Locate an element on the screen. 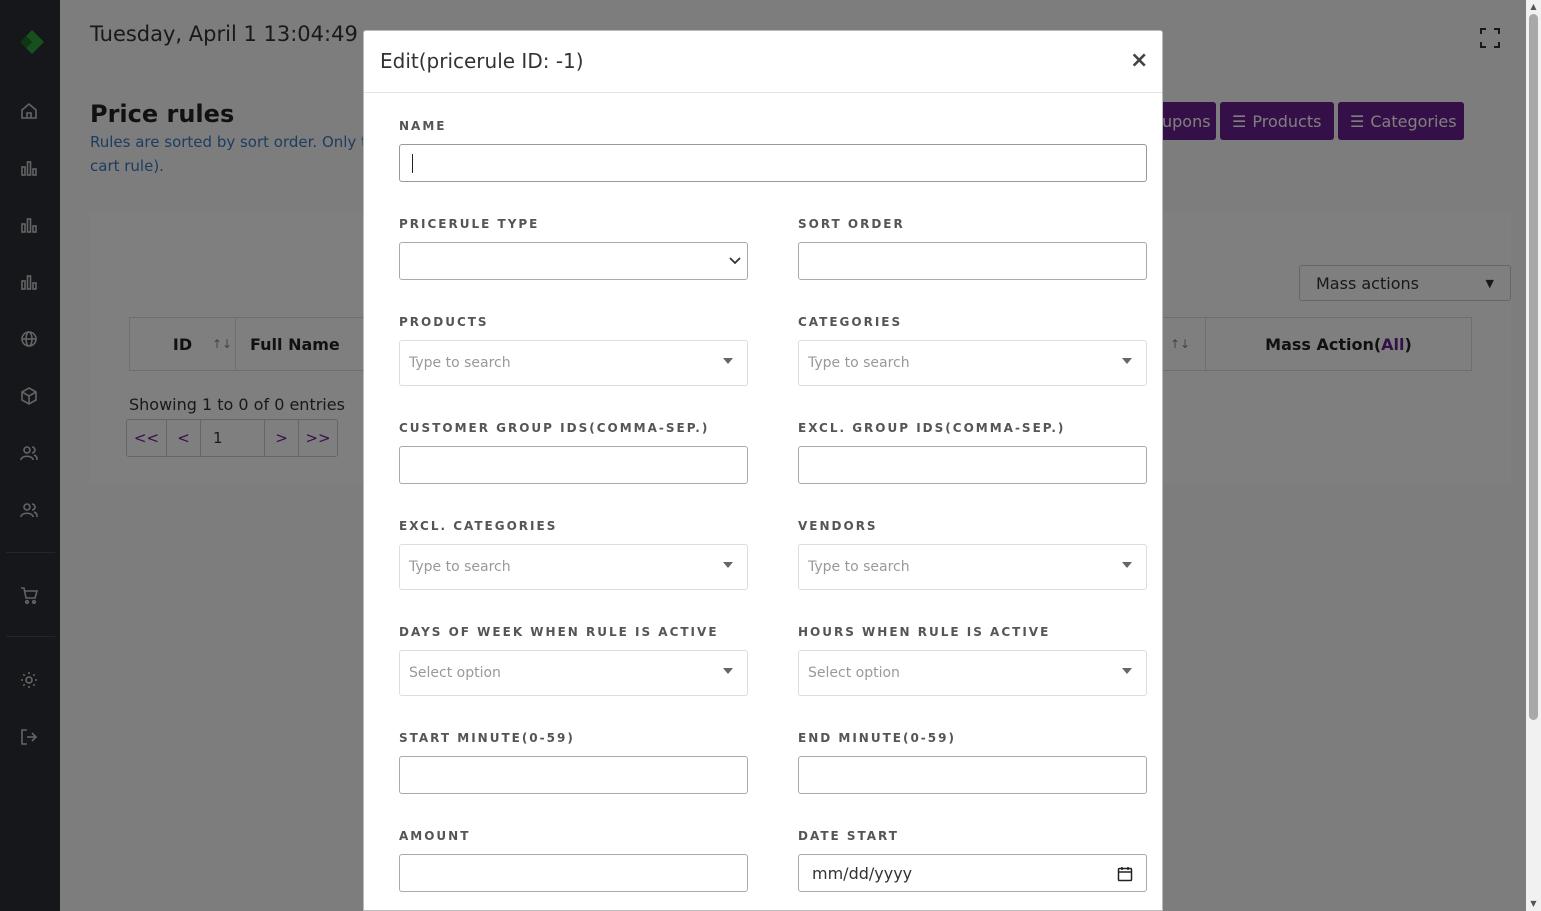  customer-group-ids-input is located at coordinates (573, 465).